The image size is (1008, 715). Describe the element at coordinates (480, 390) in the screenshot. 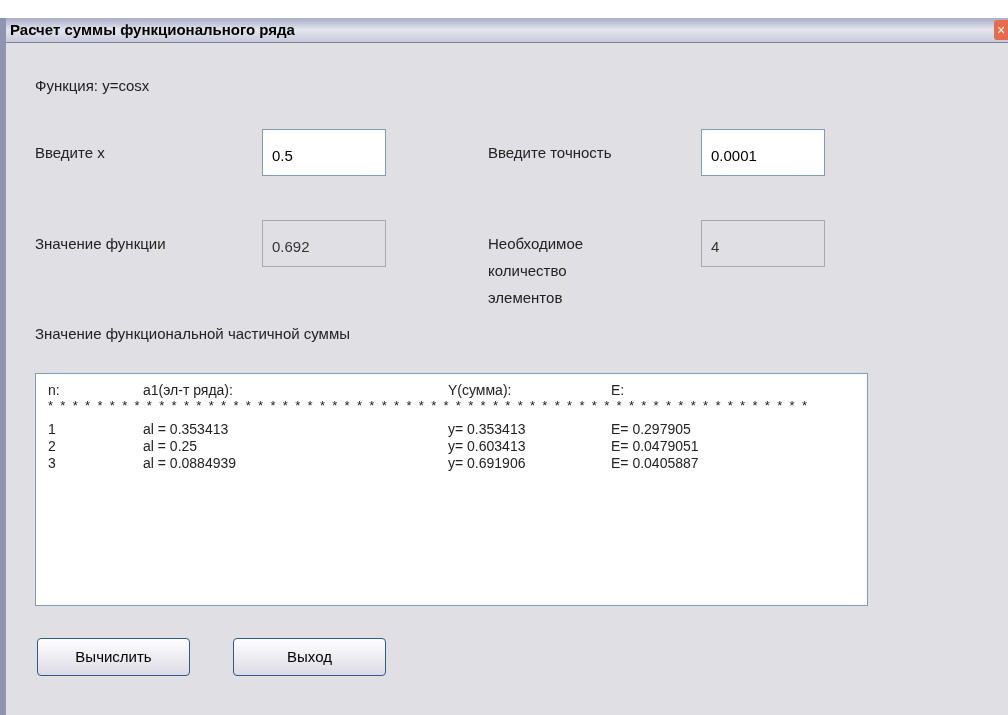

I see `column-header: Y(сумма):` at that location.